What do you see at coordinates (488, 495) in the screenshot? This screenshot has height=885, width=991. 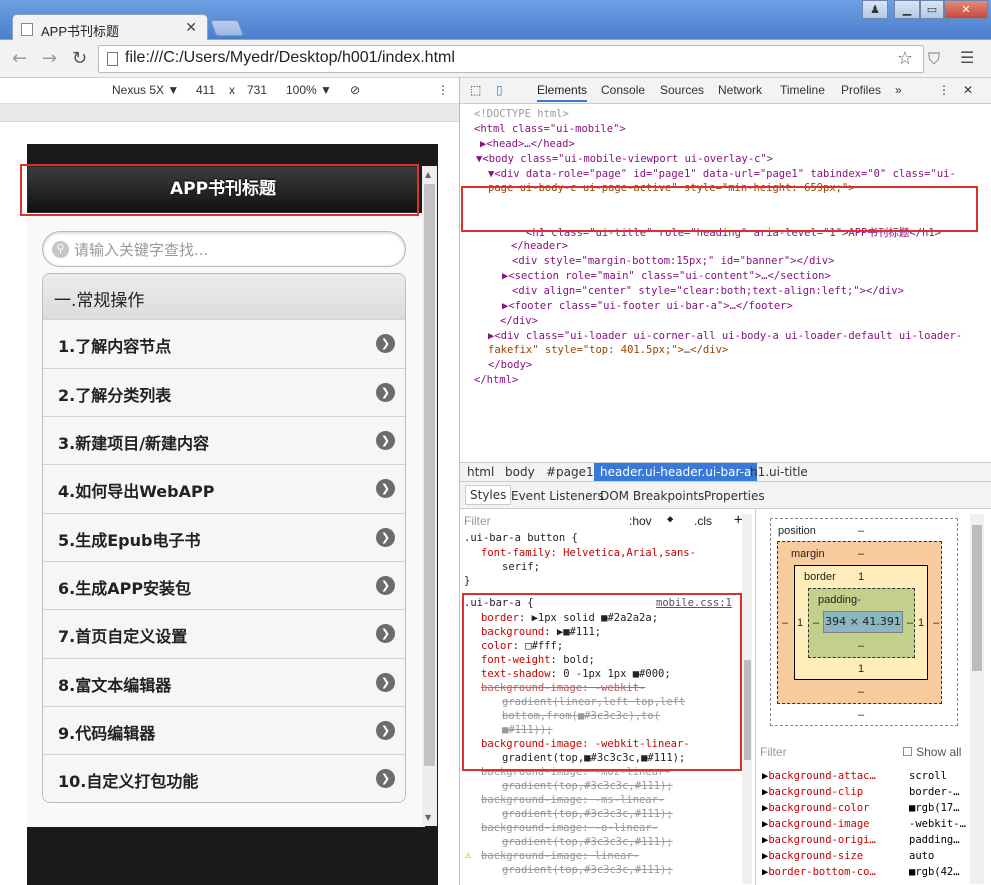 I see `tab-styles: Styles` at bounding box center [488, 495].